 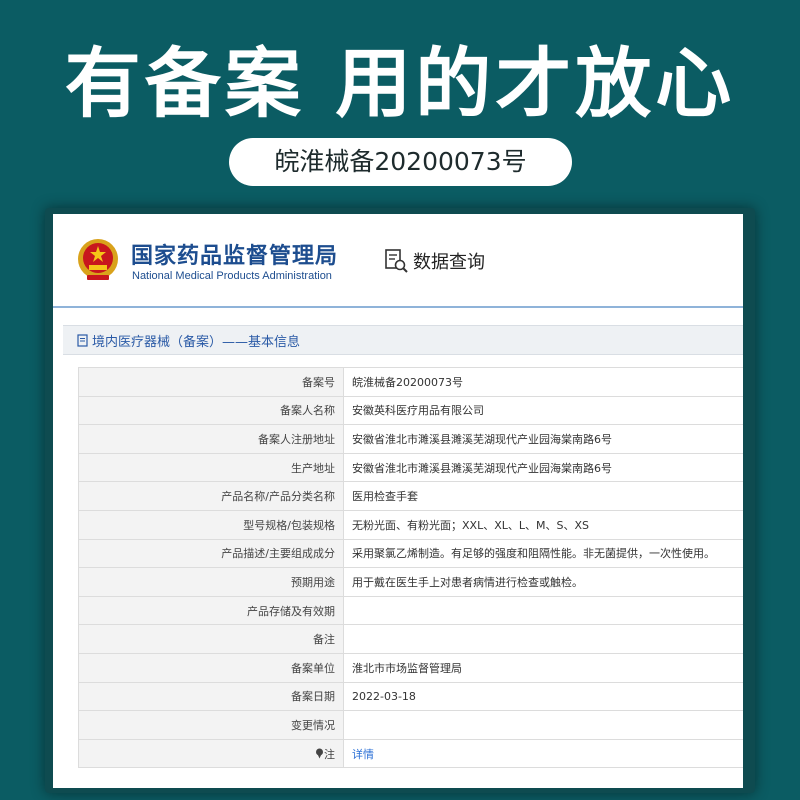 I want to click on national-emblem-icon, so click(x=98, y=259).